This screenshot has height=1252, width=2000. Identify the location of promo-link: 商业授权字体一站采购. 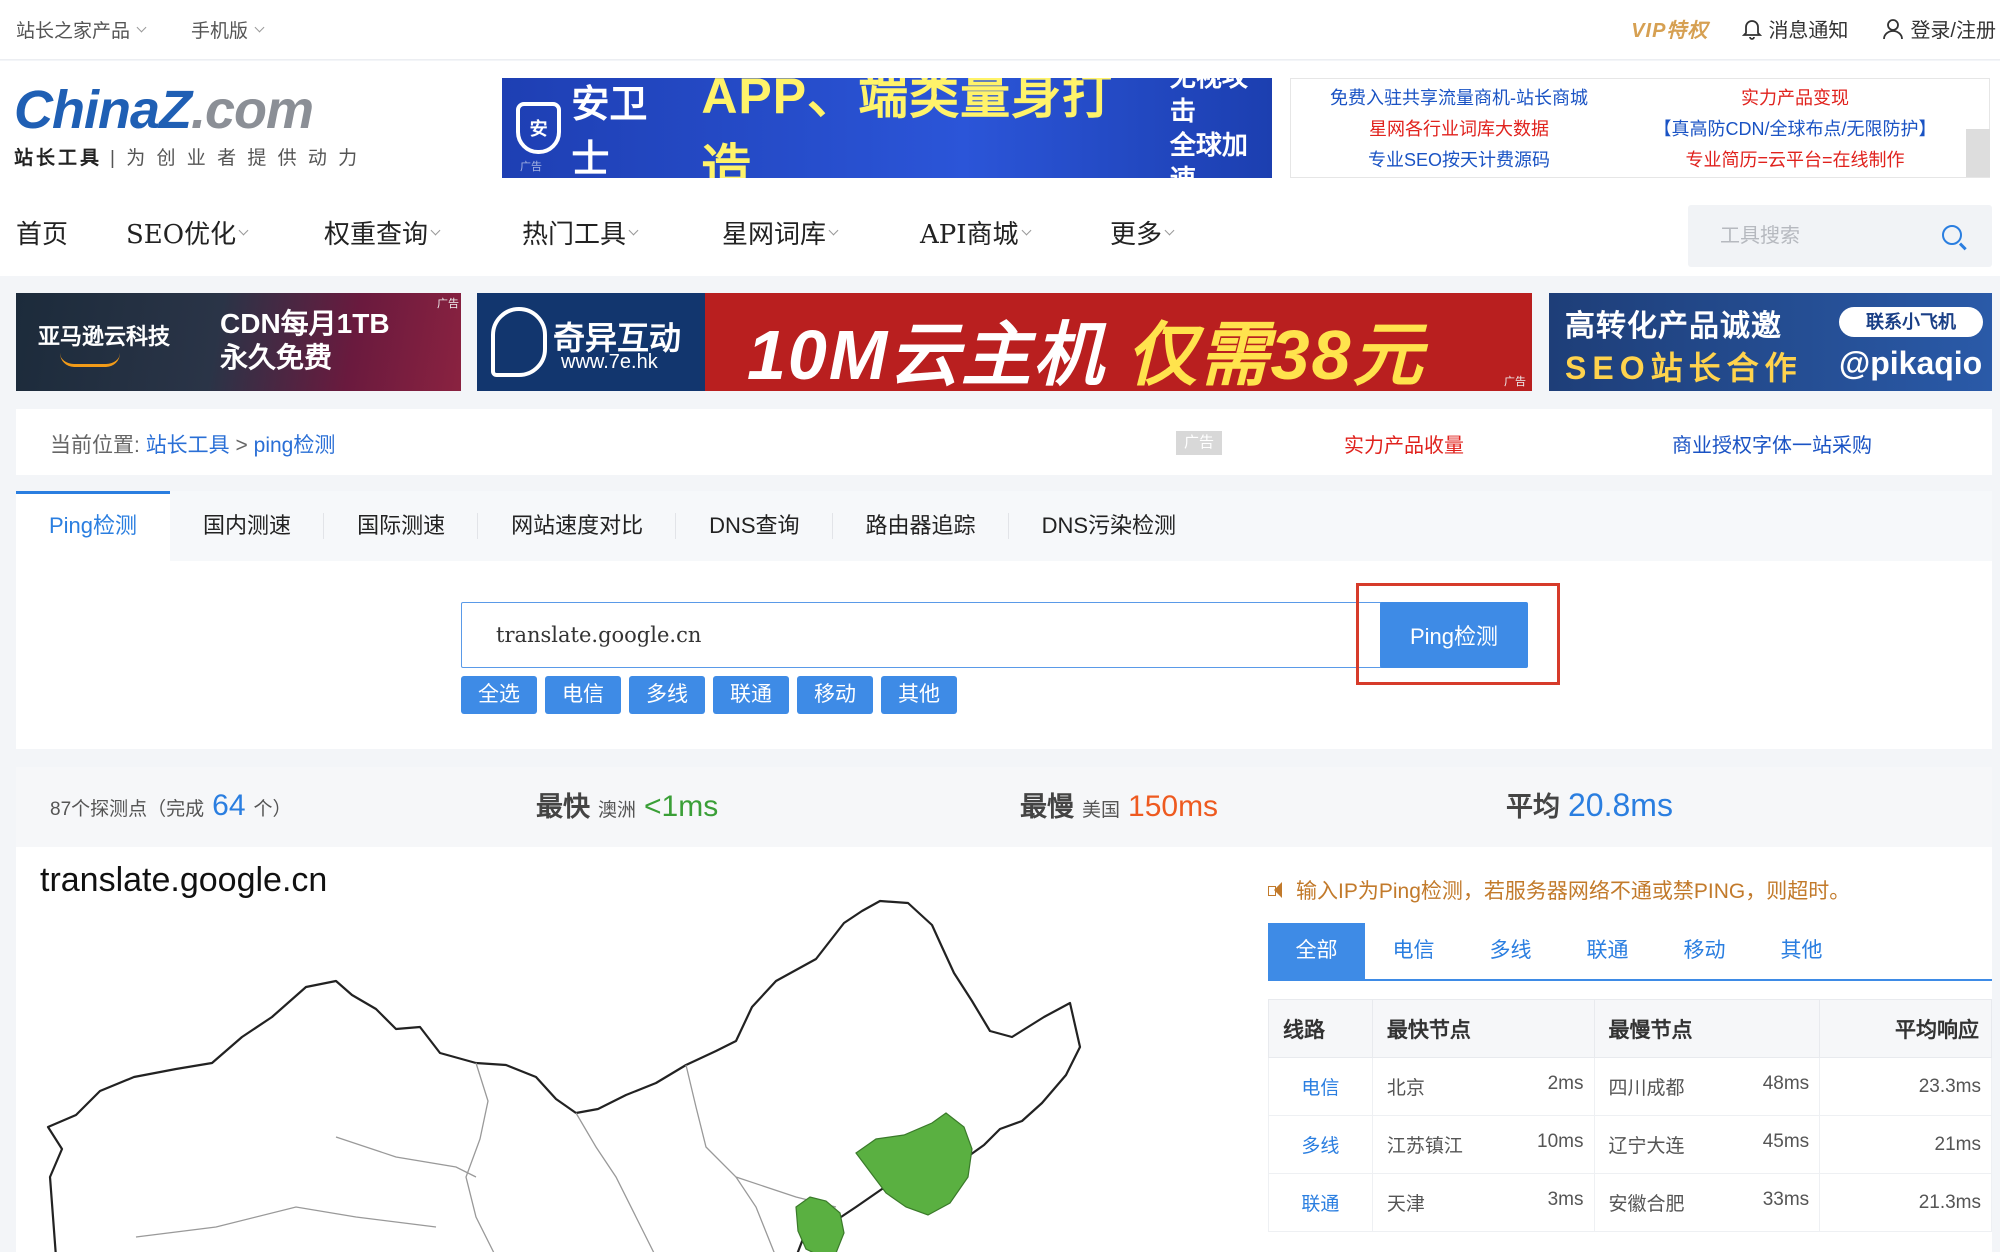
(1772, 443).